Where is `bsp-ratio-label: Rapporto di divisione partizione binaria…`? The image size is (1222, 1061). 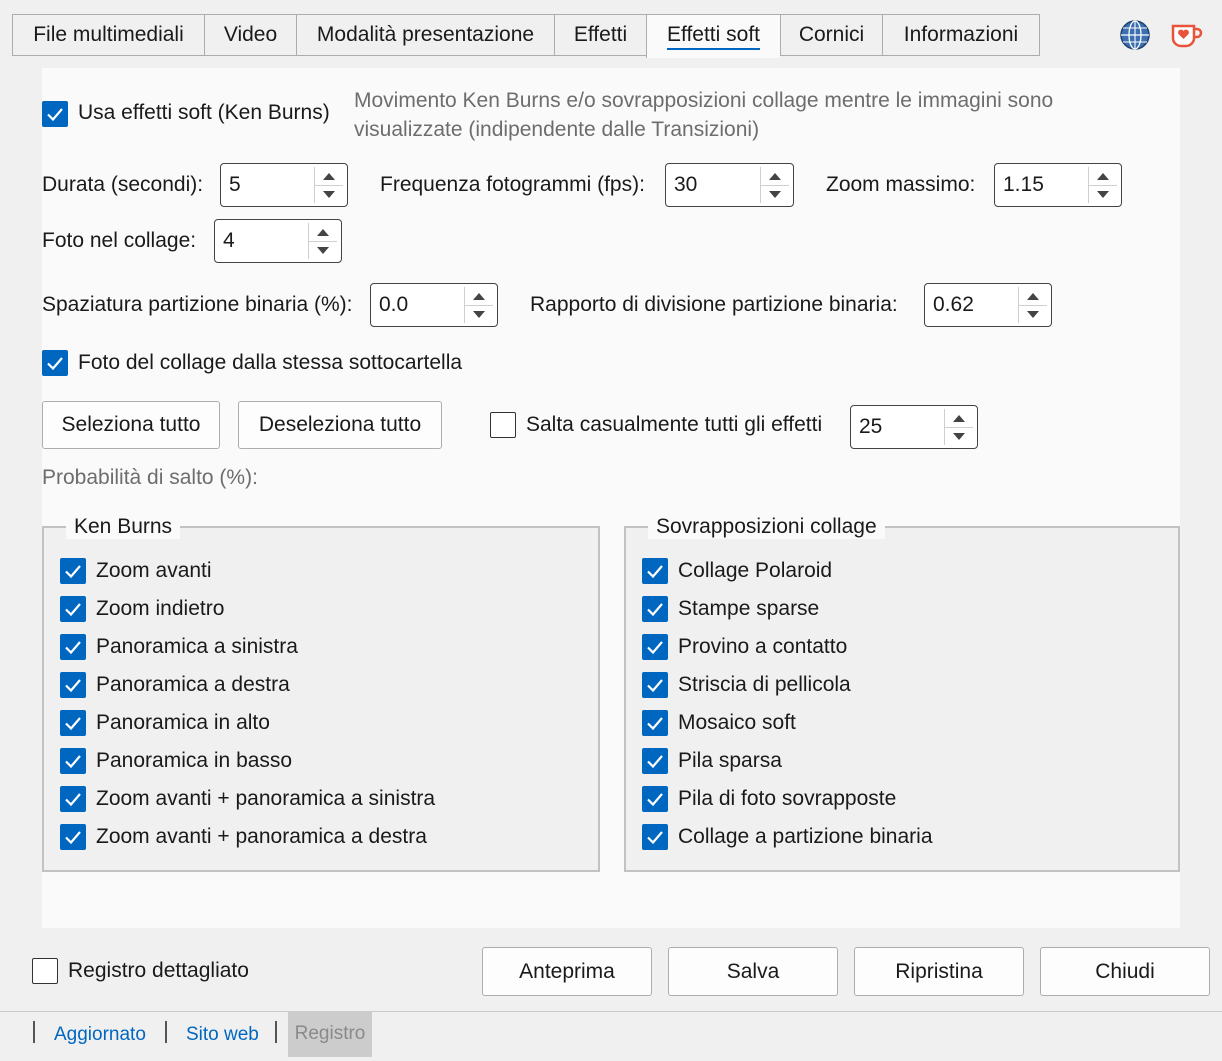
bsp-ratio-label: Rapporto di divisione partizione binaria… is located at coordinates (714, 304).